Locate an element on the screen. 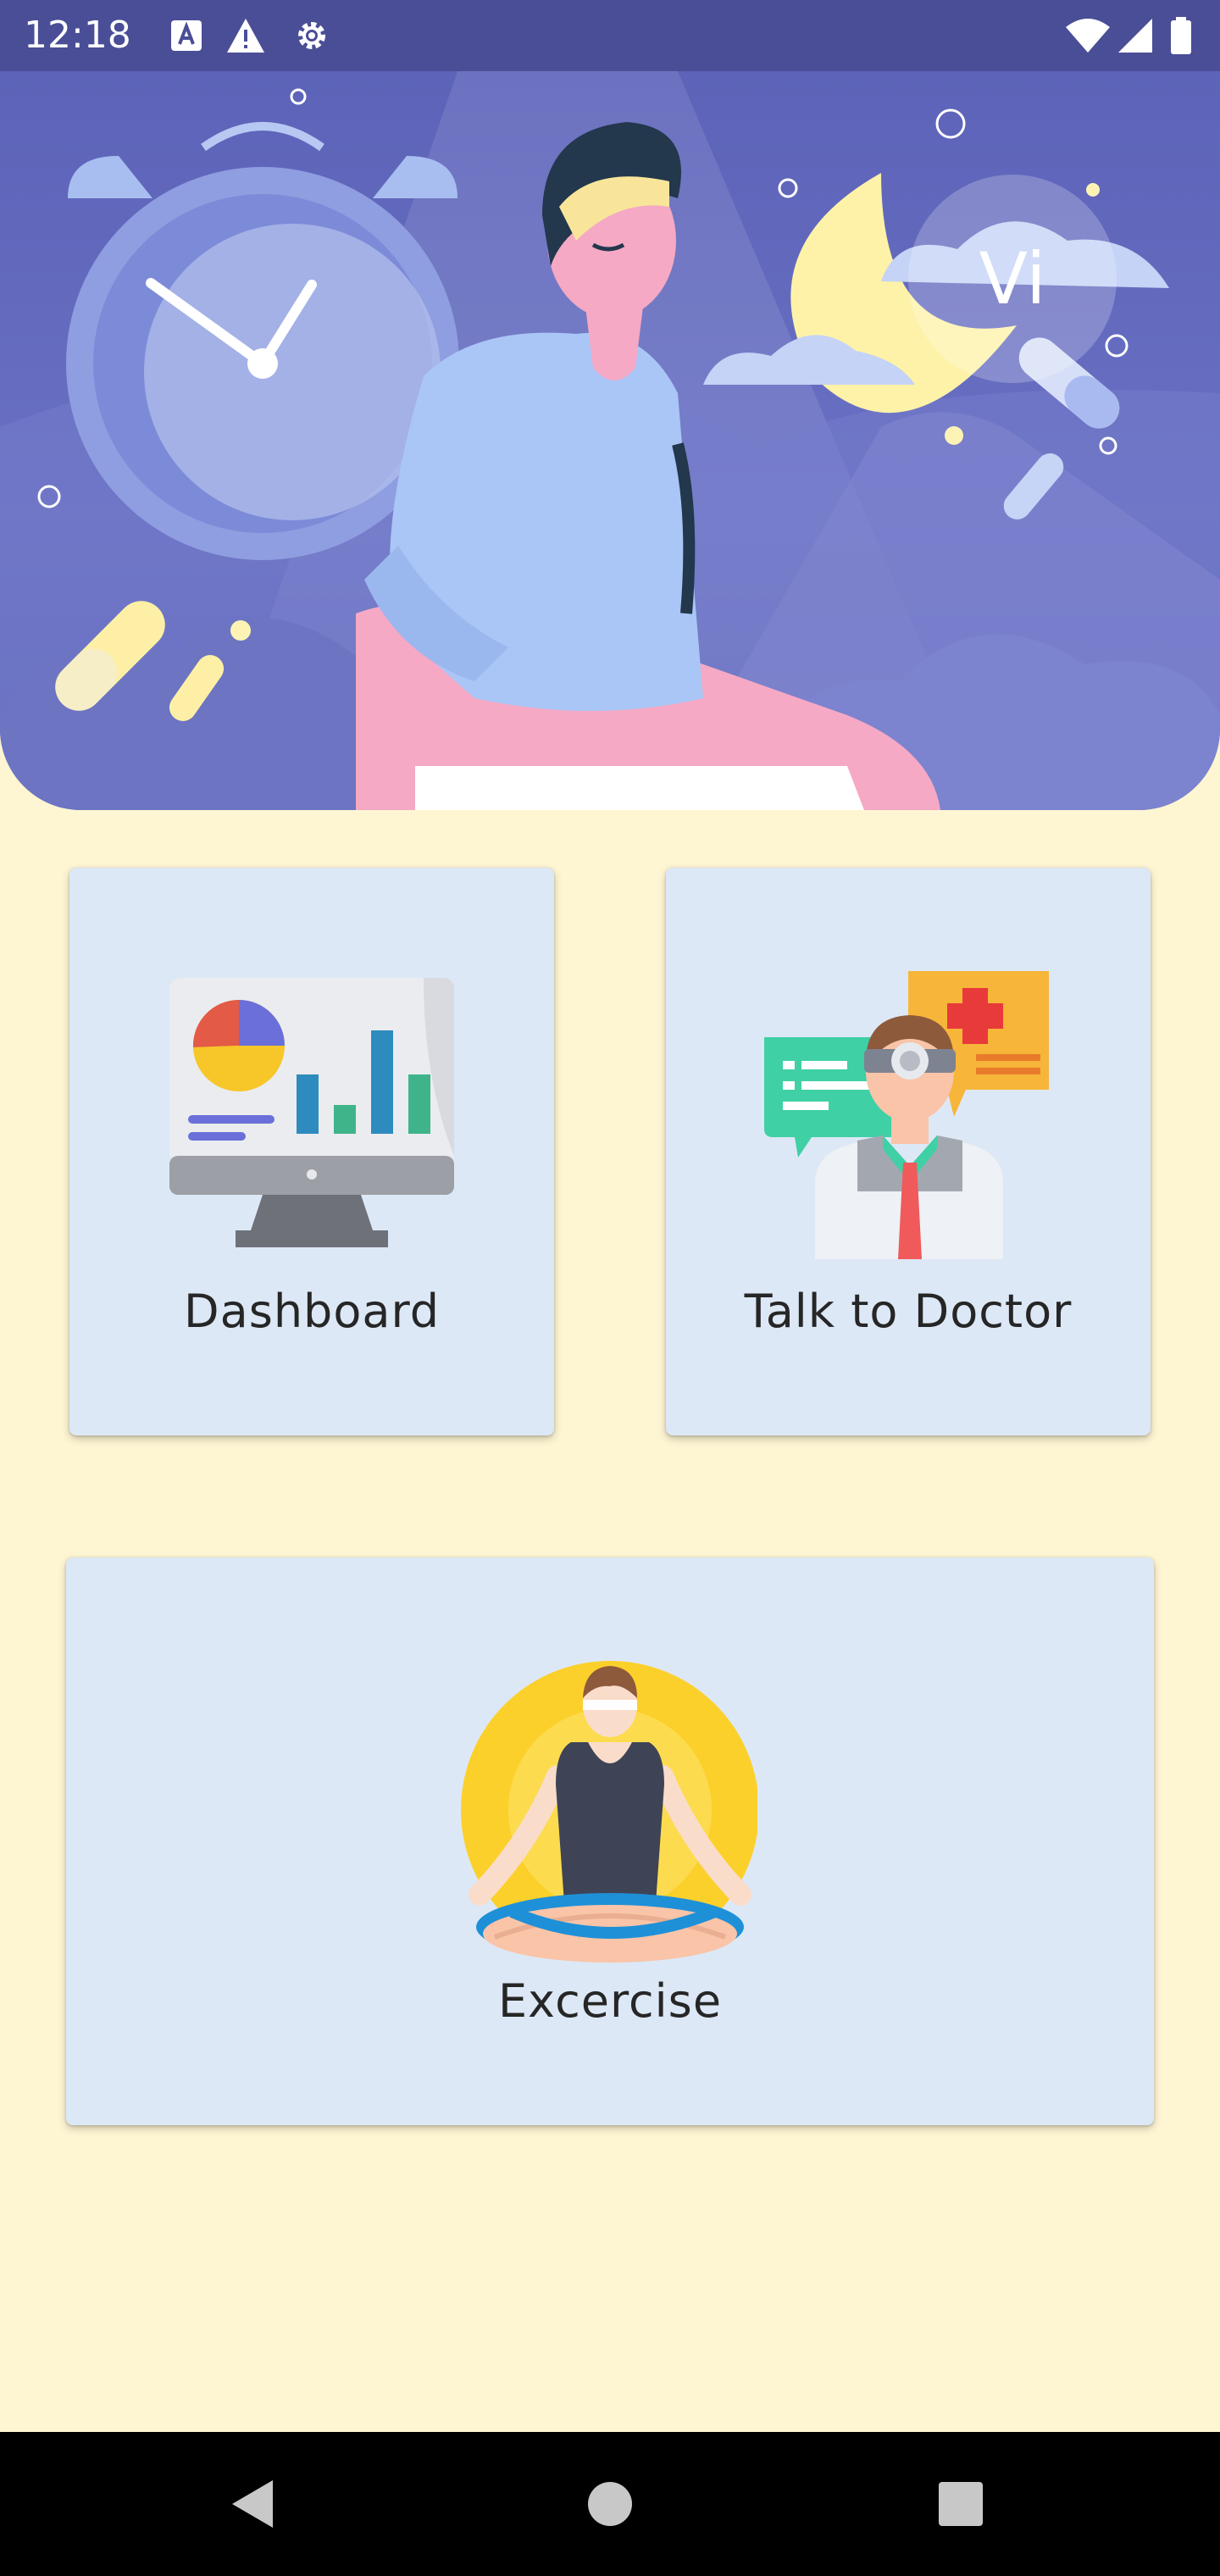 The width and height of the screenshot is (1220, 2576). recents-icon is located at coordinates (961, 2504).